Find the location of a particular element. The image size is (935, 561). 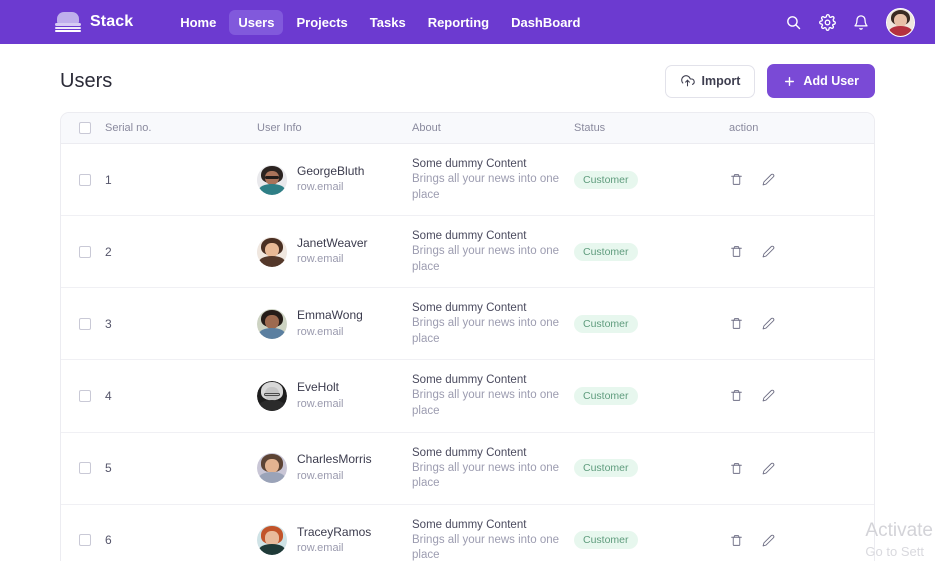

row-user-name: EmmaWong is located at coordinates (330, 315).